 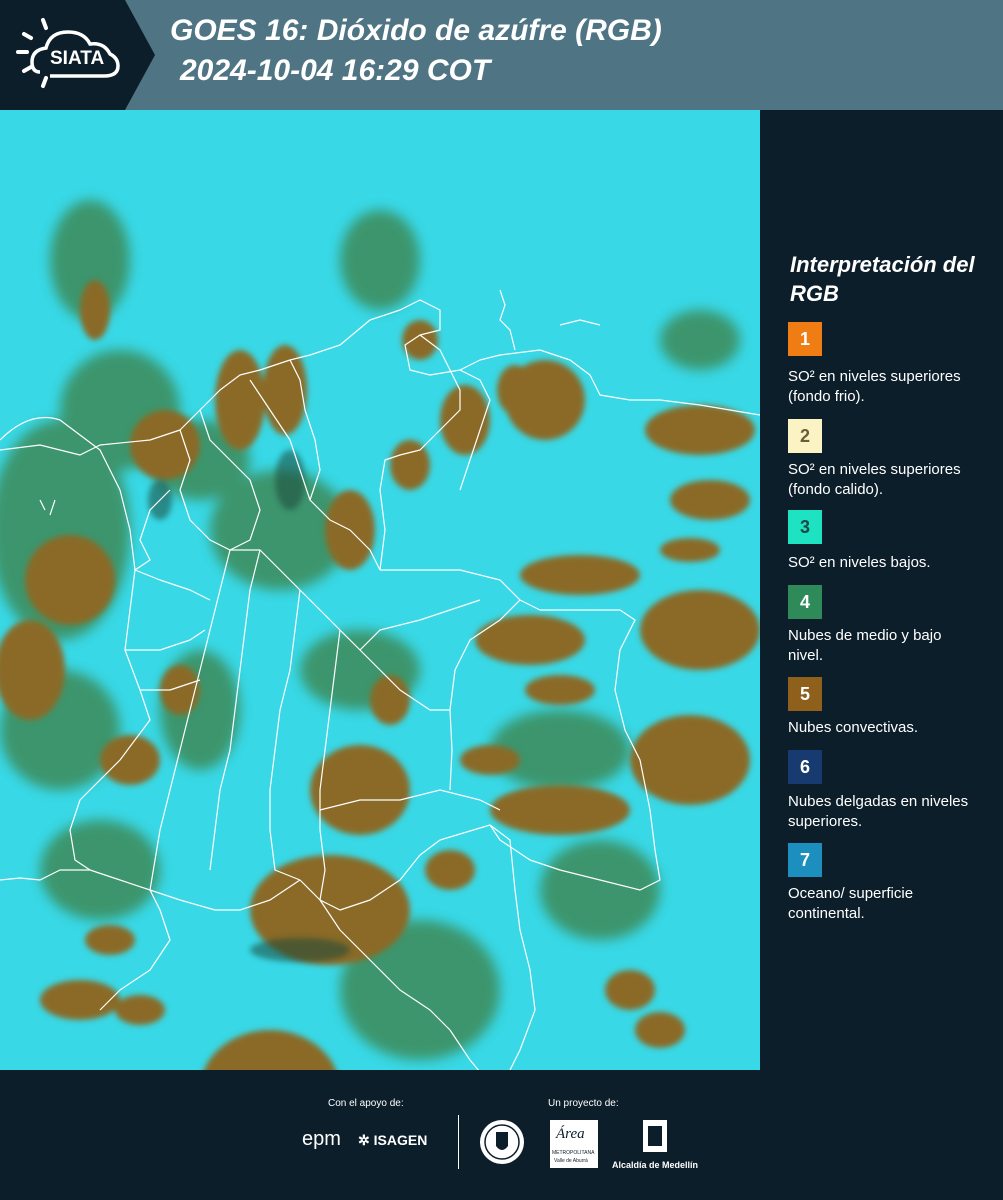 I want to click on legend-swatch-6: 6, so click(x=805, y=767).